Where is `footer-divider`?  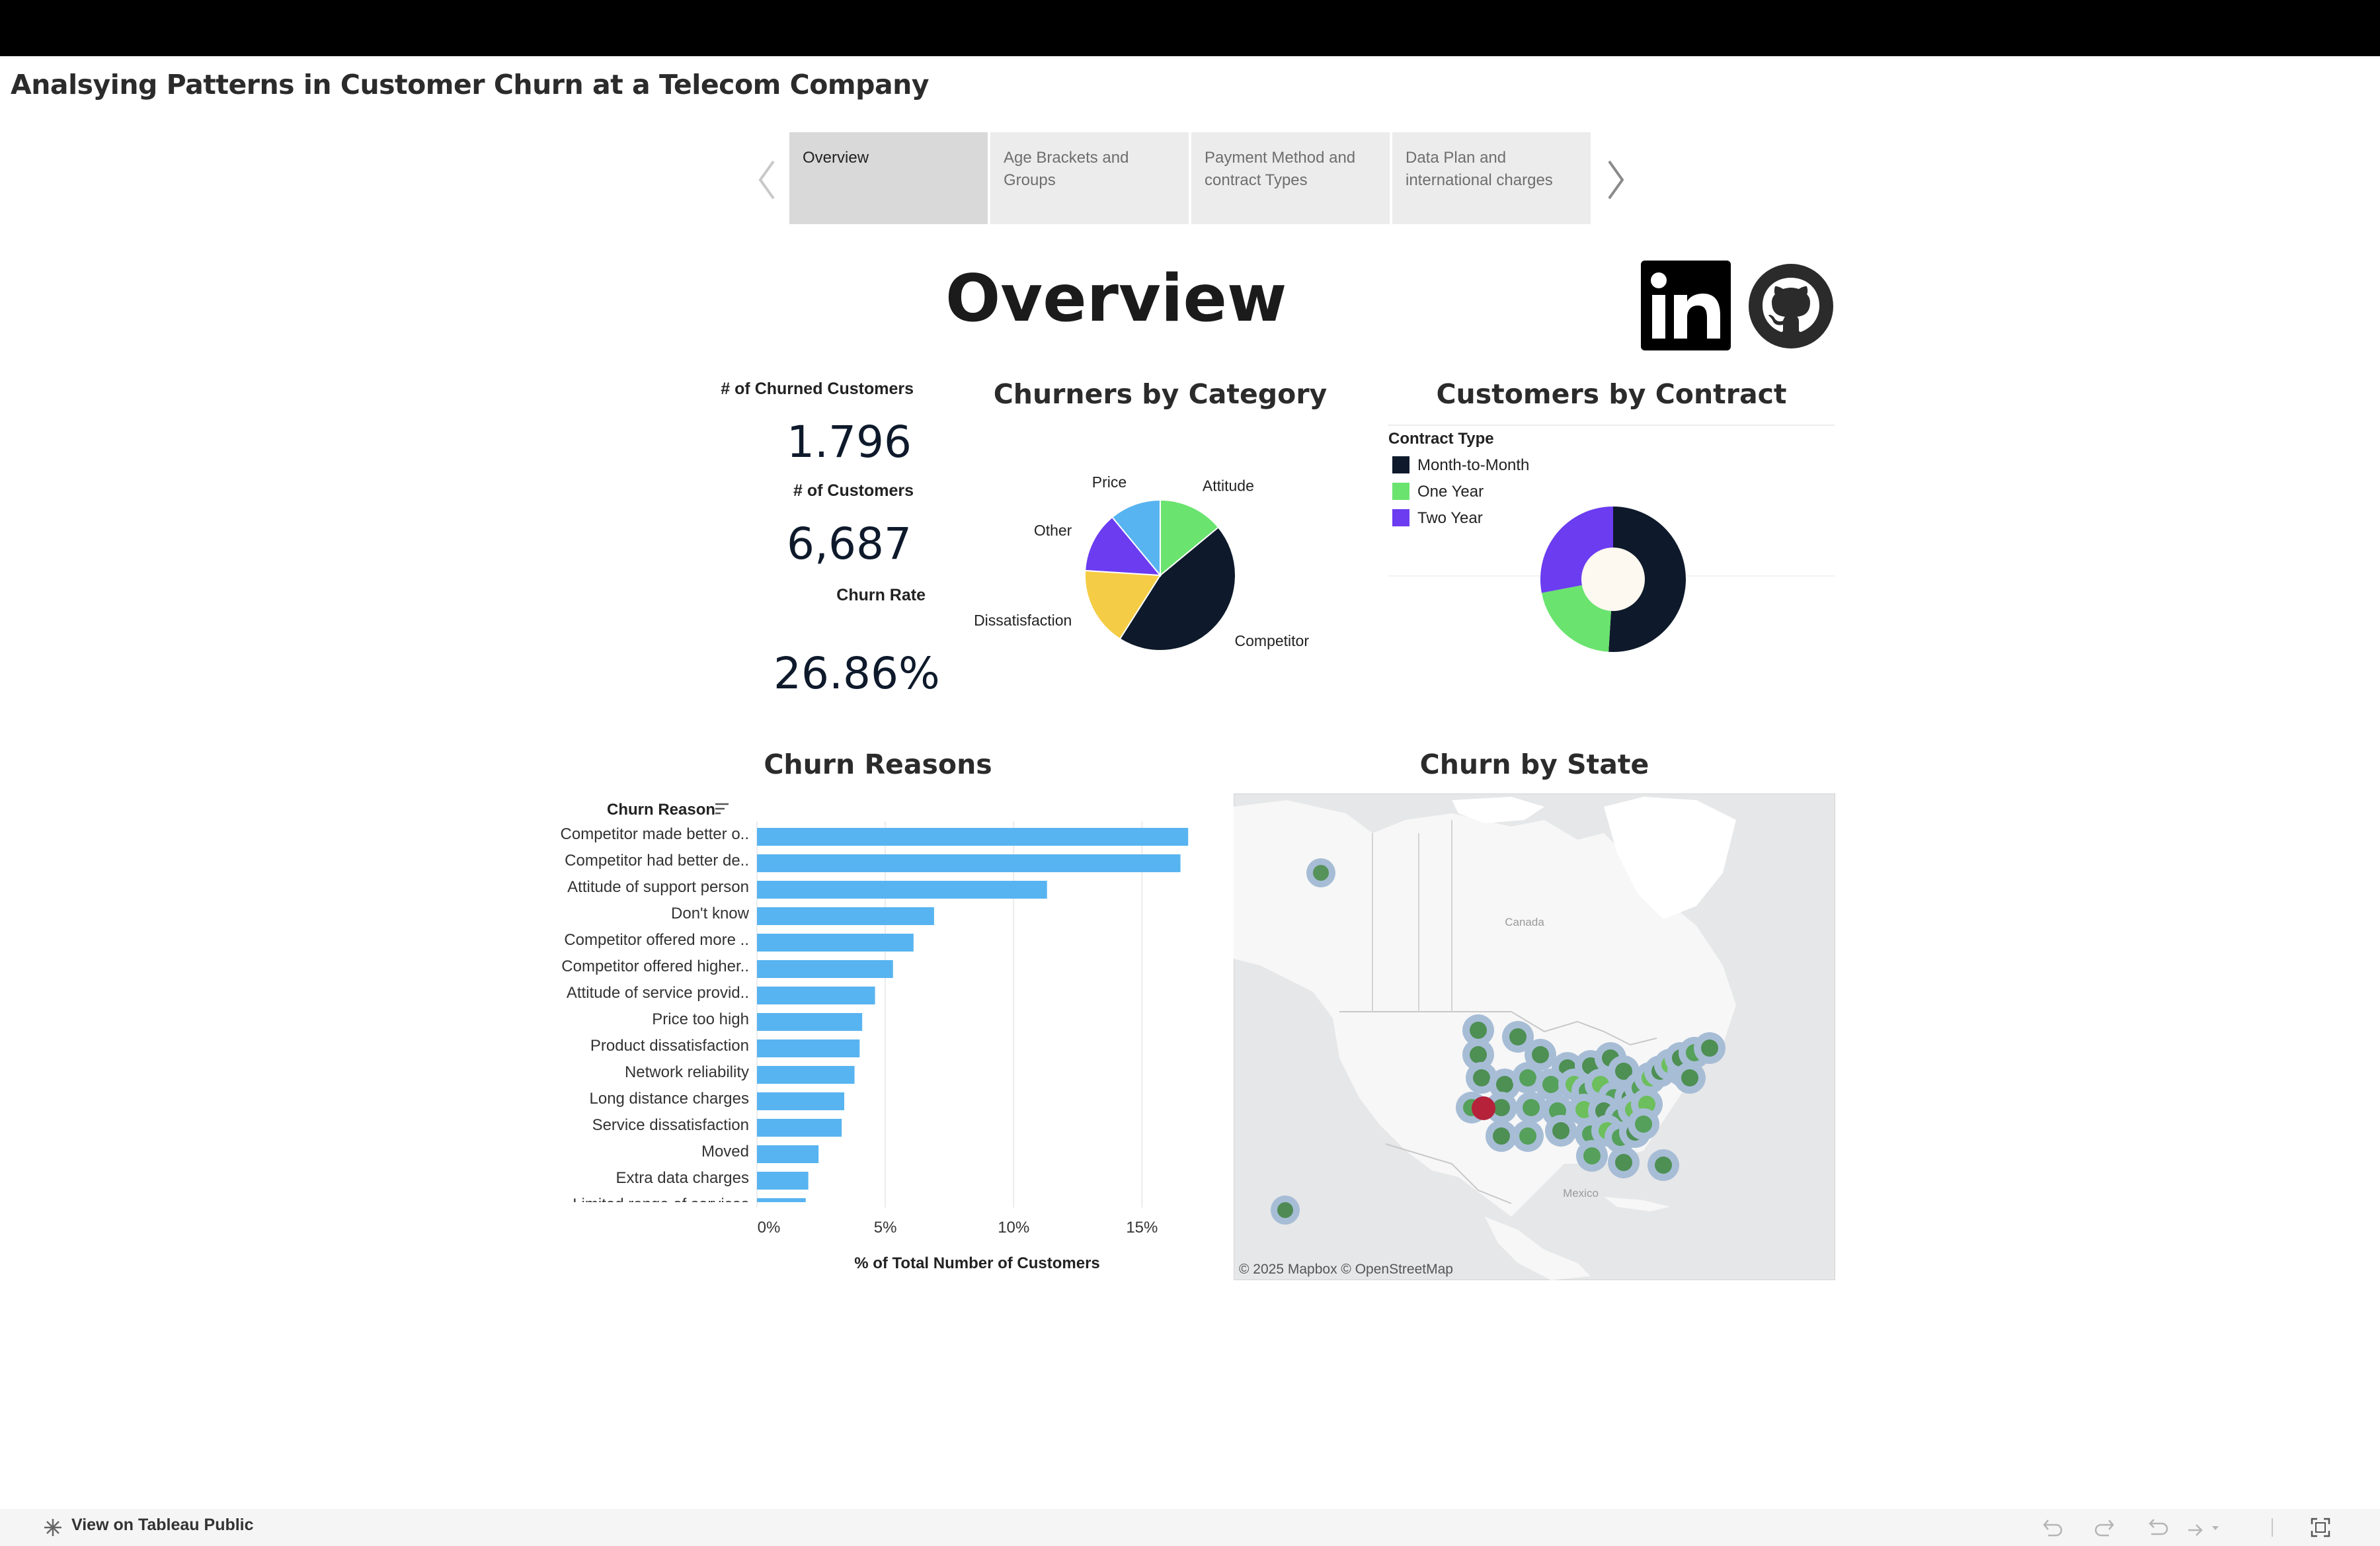
footer-divider is located at coordinates (2272, 1527).